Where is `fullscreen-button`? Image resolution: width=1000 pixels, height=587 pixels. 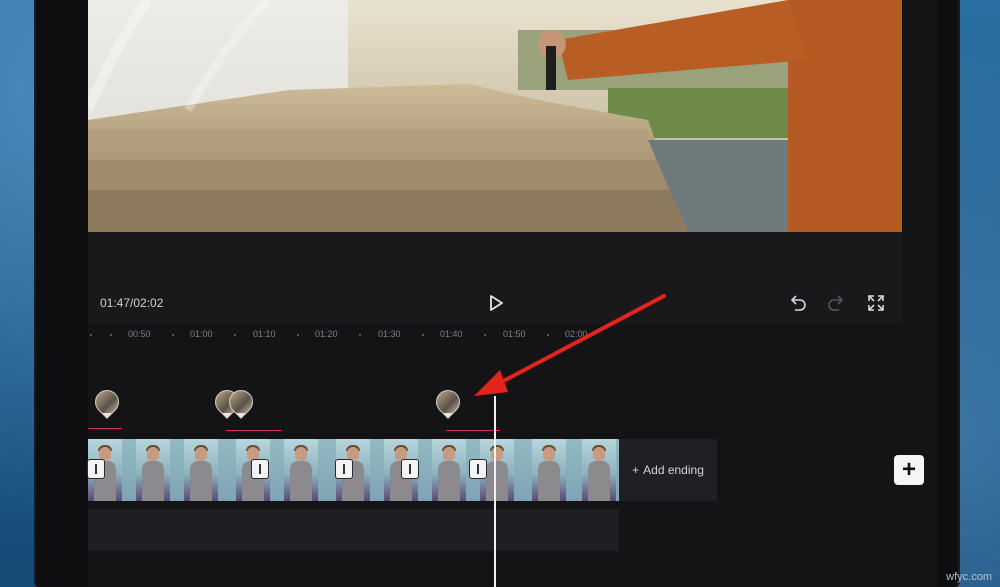 fullscreen-button is located at coordinates (876, 303).